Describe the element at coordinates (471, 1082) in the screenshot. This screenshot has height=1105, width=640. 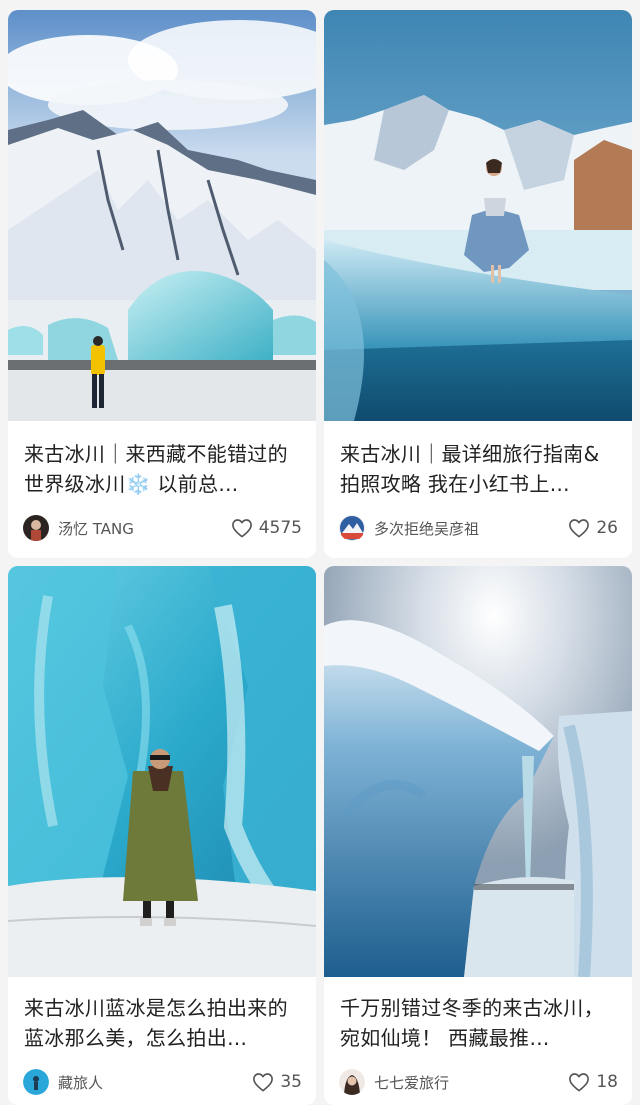
I see `author-name: 七七爱旅行` at that location.